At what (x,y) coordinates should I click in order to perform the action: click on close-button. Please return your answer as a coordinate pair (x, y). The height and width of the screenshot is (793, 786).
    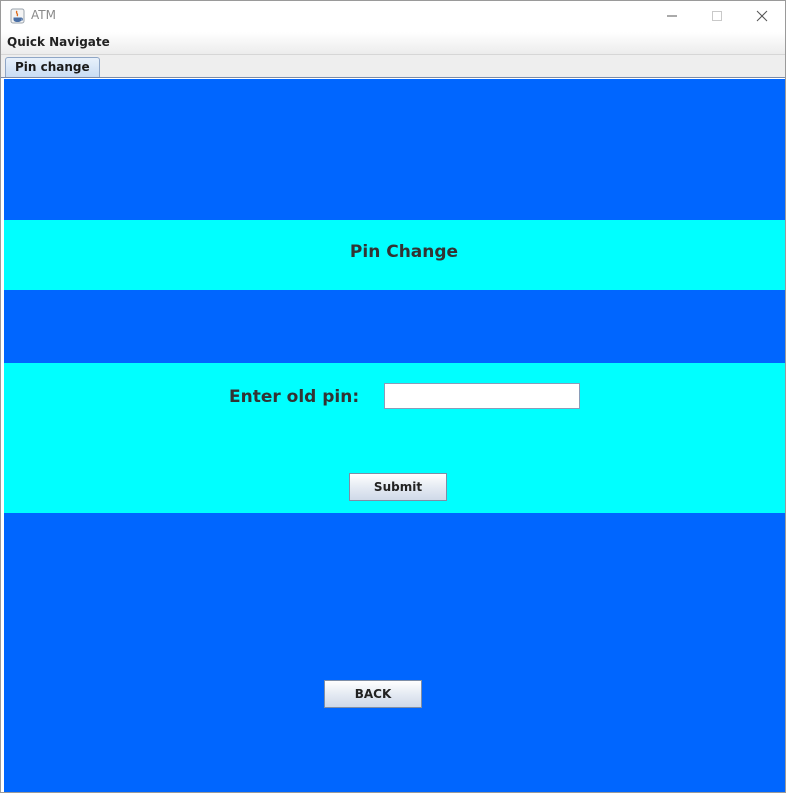
    Looking at the image, I should click on (761, 16).